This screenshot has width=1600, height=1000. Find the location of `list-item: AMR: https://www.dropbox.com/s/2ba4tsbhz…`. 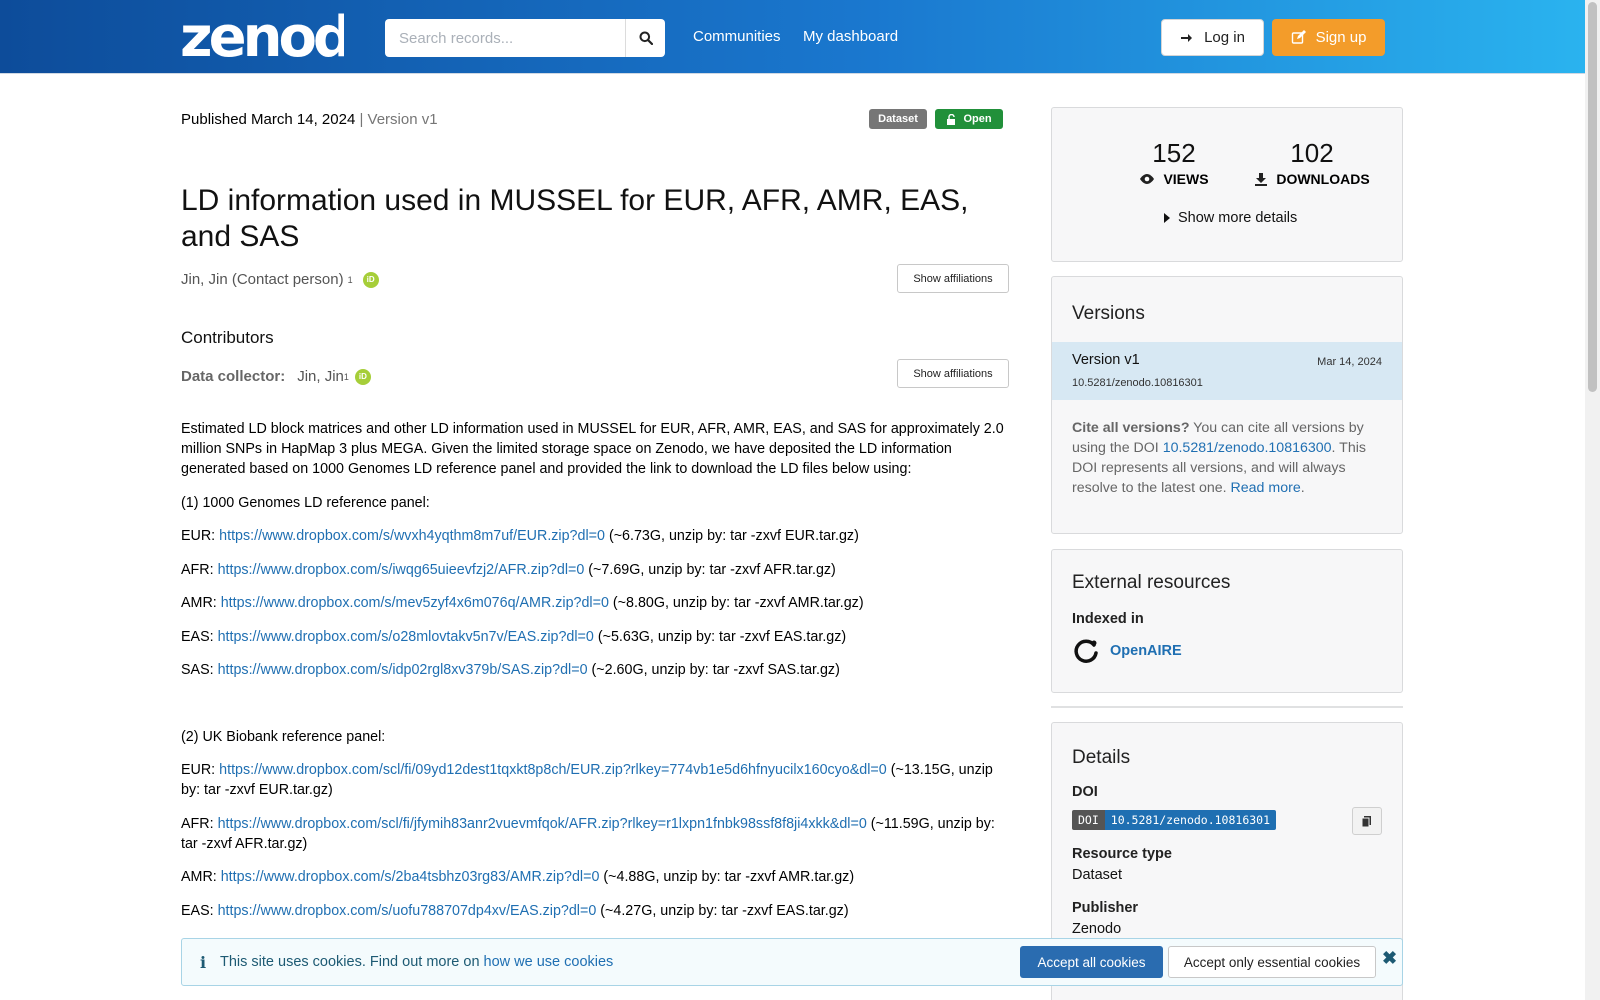

list-item: AMR: https://www.dropbox.com/s/2ba4tsbhz… is located at coordinates (518, 877).